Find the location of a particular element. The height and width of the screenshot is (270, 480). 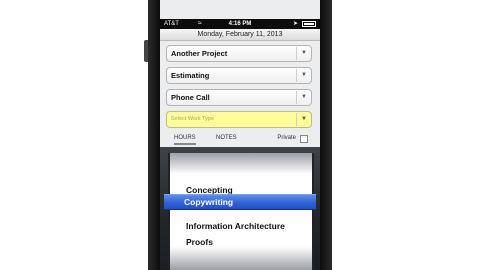

work-type-field: Select Work Type ▼ is located at coordinates (239, 119).